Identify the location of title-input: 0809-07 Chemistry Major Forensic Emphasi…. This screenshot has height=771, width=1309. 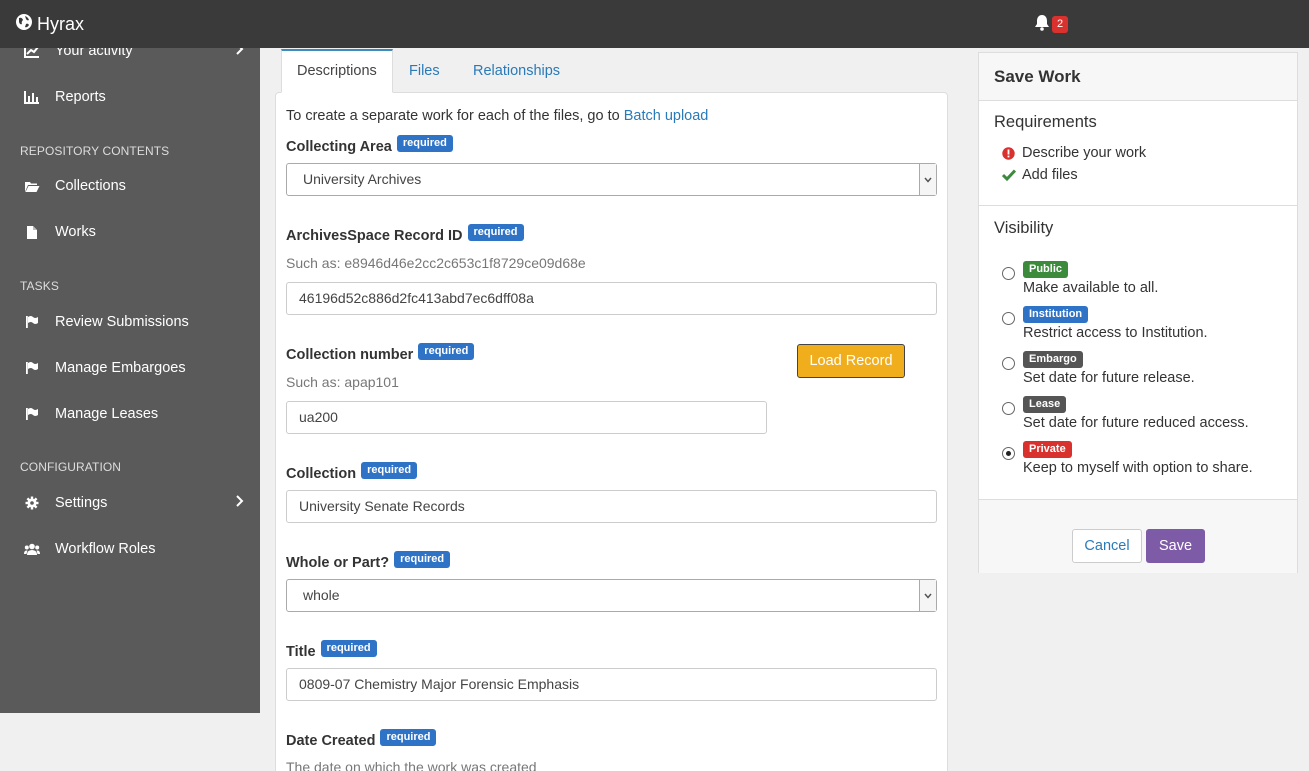
(611, 684).